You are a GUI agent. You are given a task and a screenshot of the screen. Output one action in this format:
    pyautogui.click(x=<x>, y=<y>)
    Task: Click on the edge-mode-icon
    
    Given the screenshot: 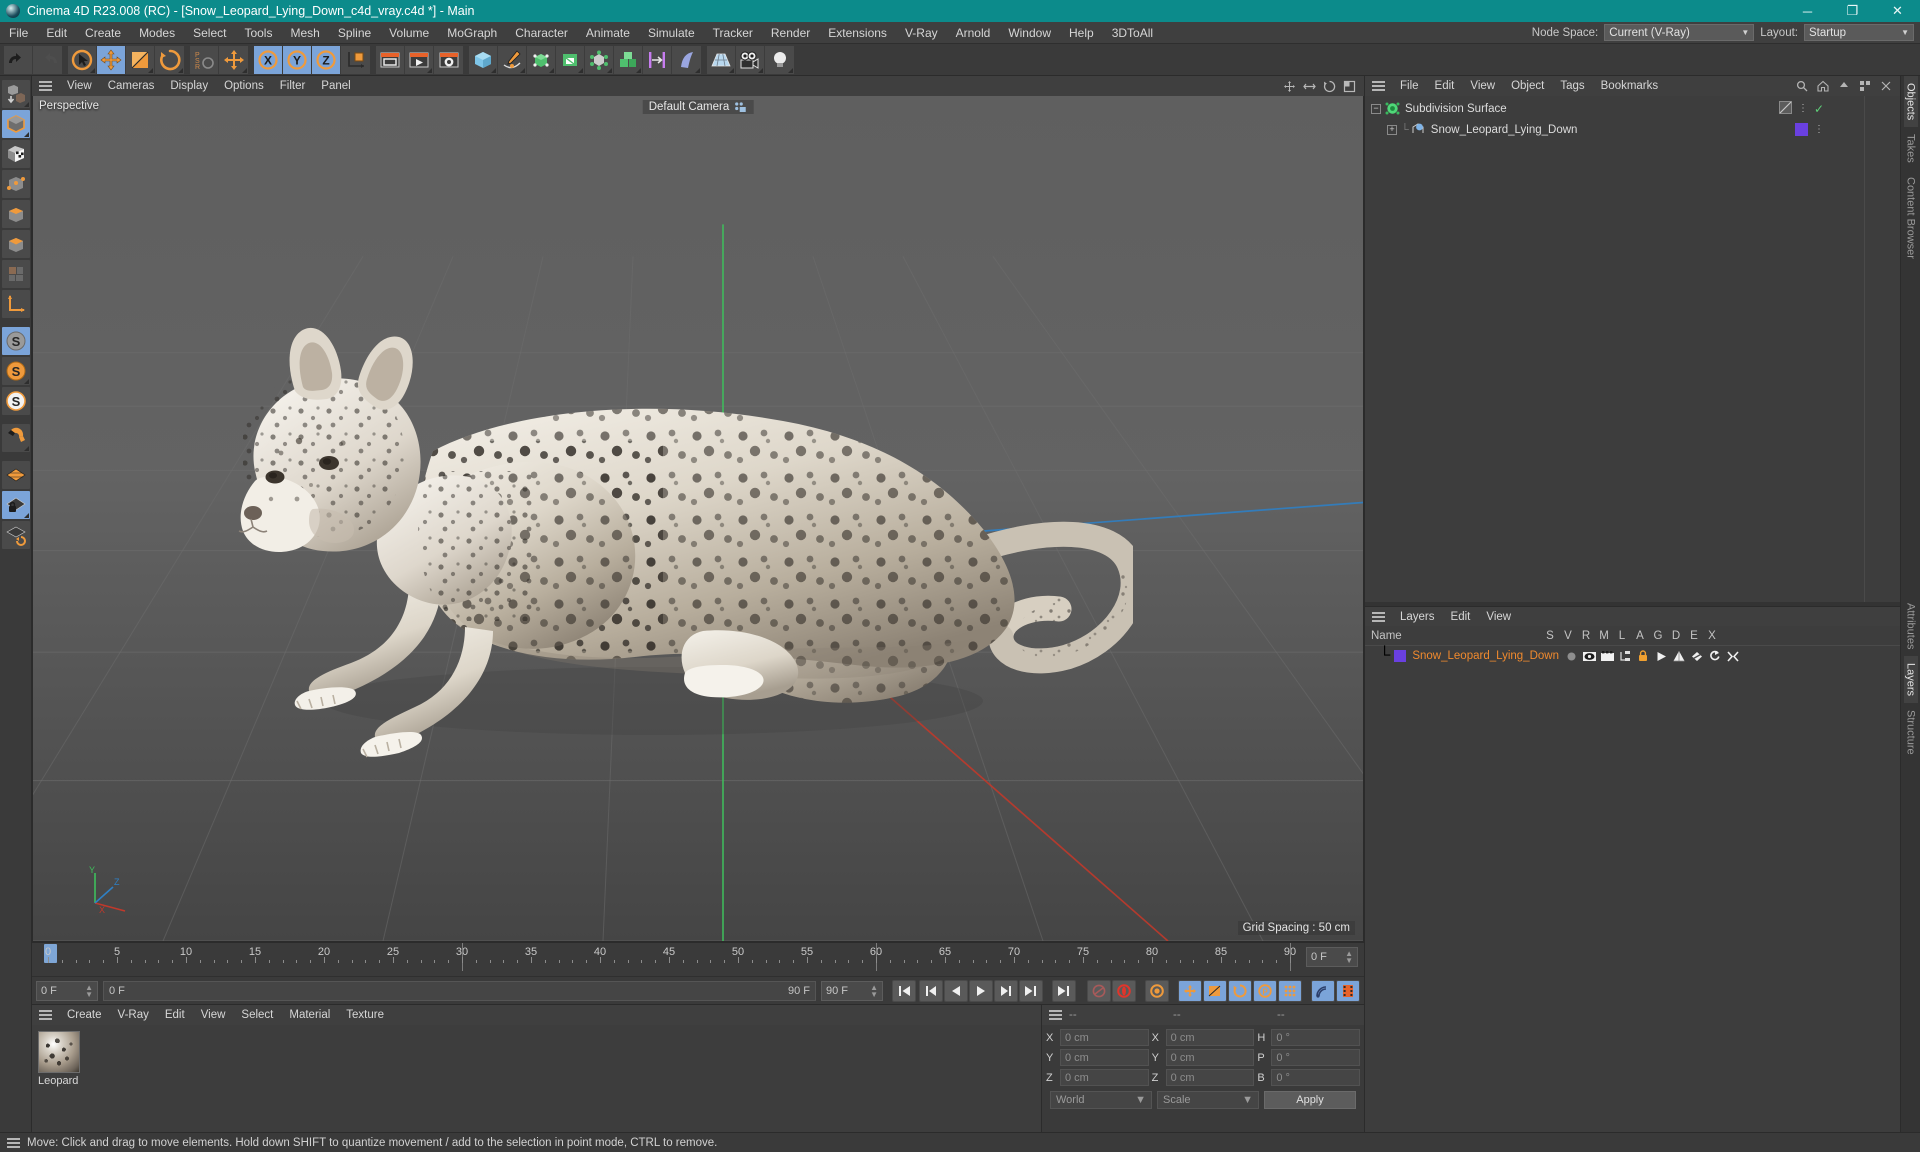 What is the action you would take?
    pyautogui.click(x=15, y=214)
    